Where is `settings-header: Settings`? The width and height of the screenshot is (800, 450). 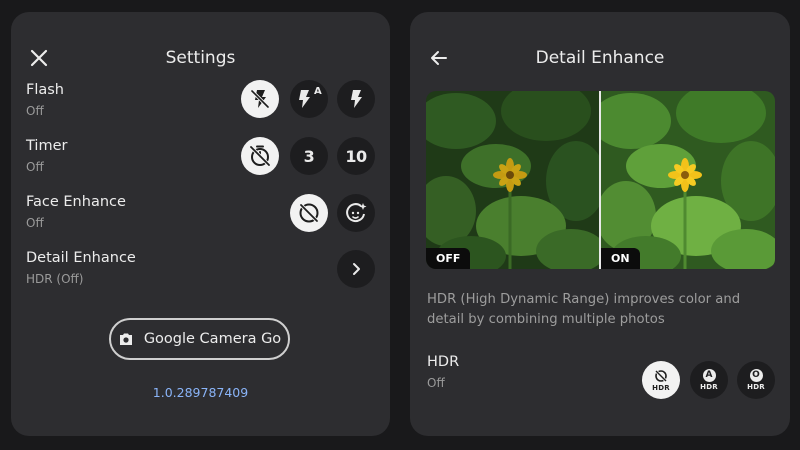 settings-header: Settings is located at coordinates (200, 58).